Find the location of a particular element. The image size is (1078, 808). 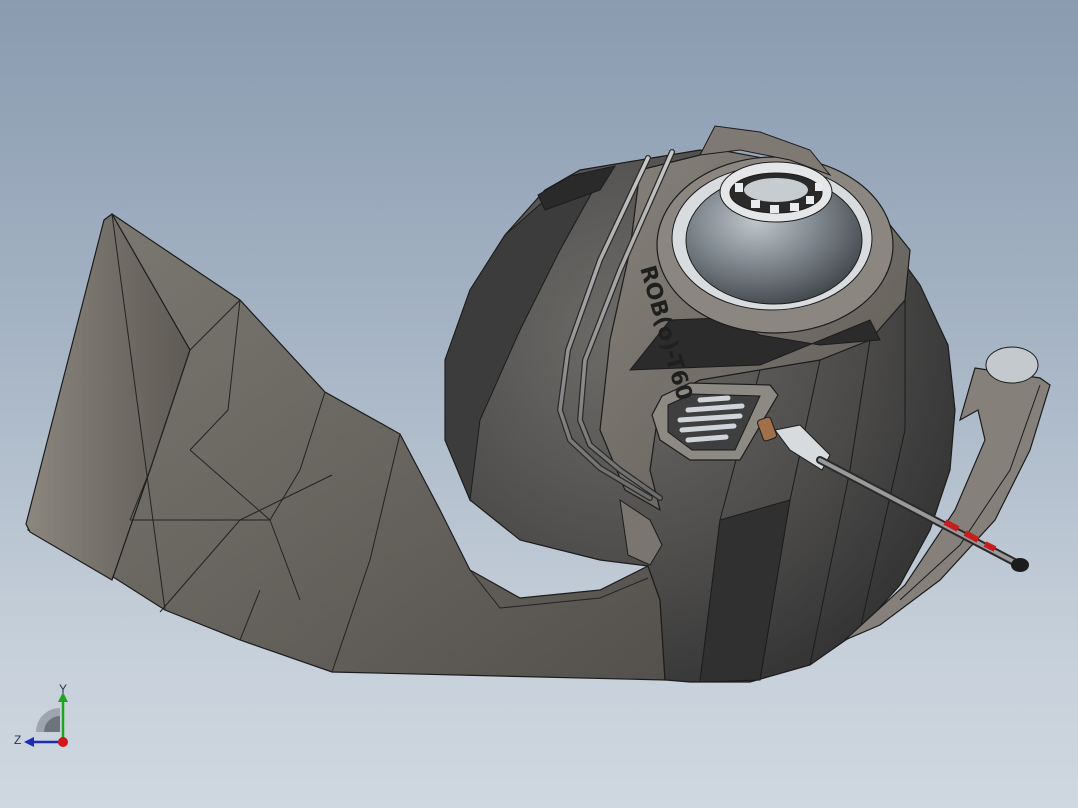

triad-y-label: Y is located at coordinates (63, 690).